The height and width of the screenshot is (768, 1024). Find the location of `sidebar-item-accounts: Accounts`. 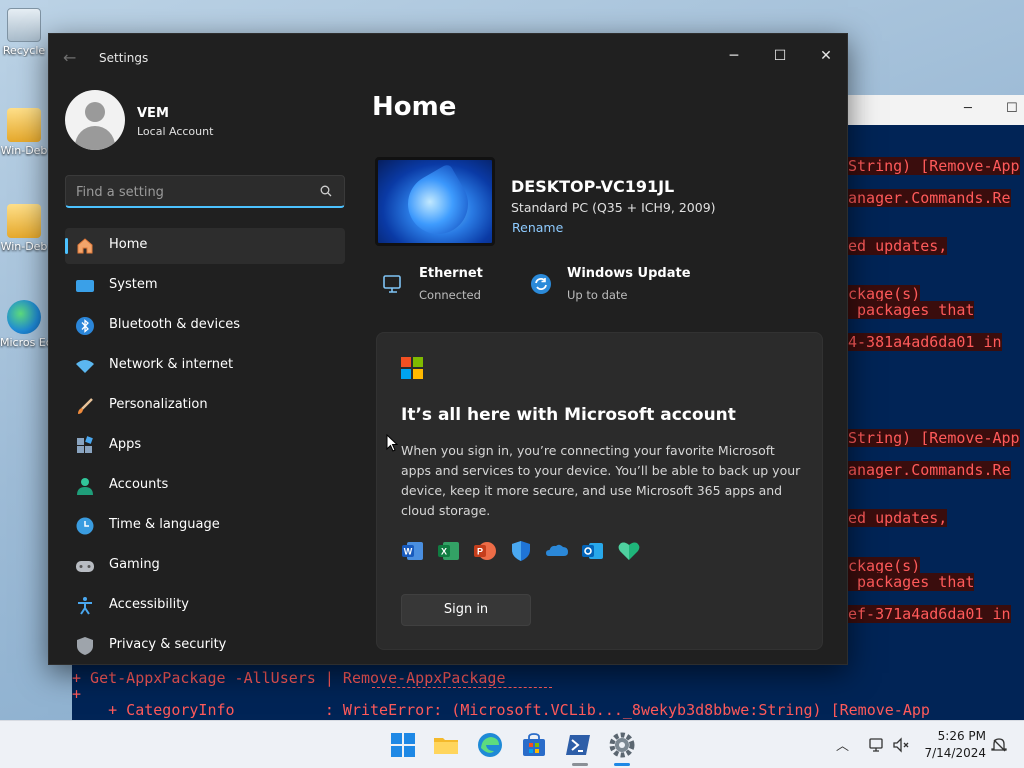

sidebar-item-accounts: Accounts is located at coordinates (205, 486).